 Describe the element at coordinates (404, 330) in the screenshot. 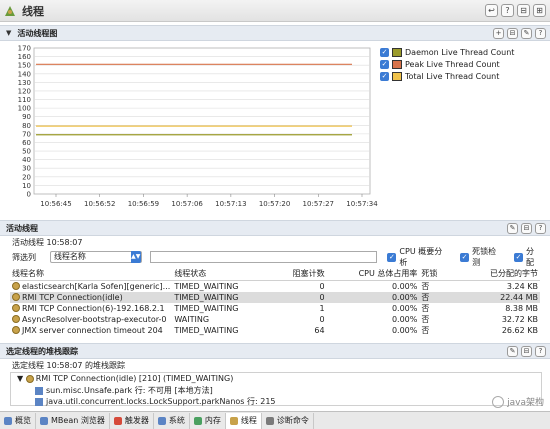

I see `cpu-usage-cell: 0.00%` at that location.